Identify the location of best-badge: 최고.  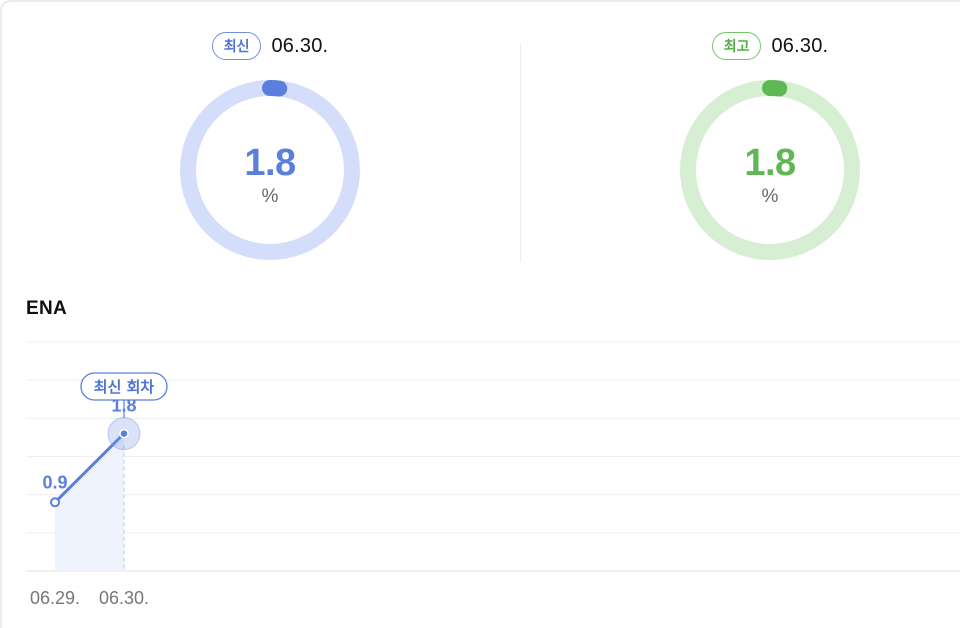
(736, 46).